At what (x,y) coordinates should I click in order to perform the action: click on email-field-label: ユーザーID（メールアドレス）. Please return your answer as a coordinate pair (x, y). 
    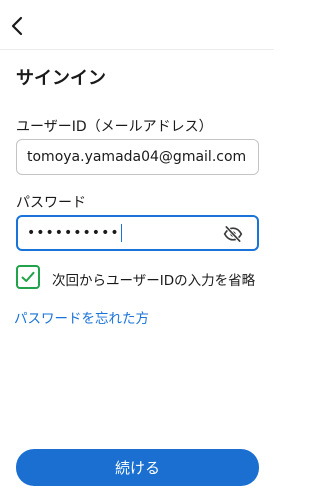
    Looking at the image, I should click on (114, 127).